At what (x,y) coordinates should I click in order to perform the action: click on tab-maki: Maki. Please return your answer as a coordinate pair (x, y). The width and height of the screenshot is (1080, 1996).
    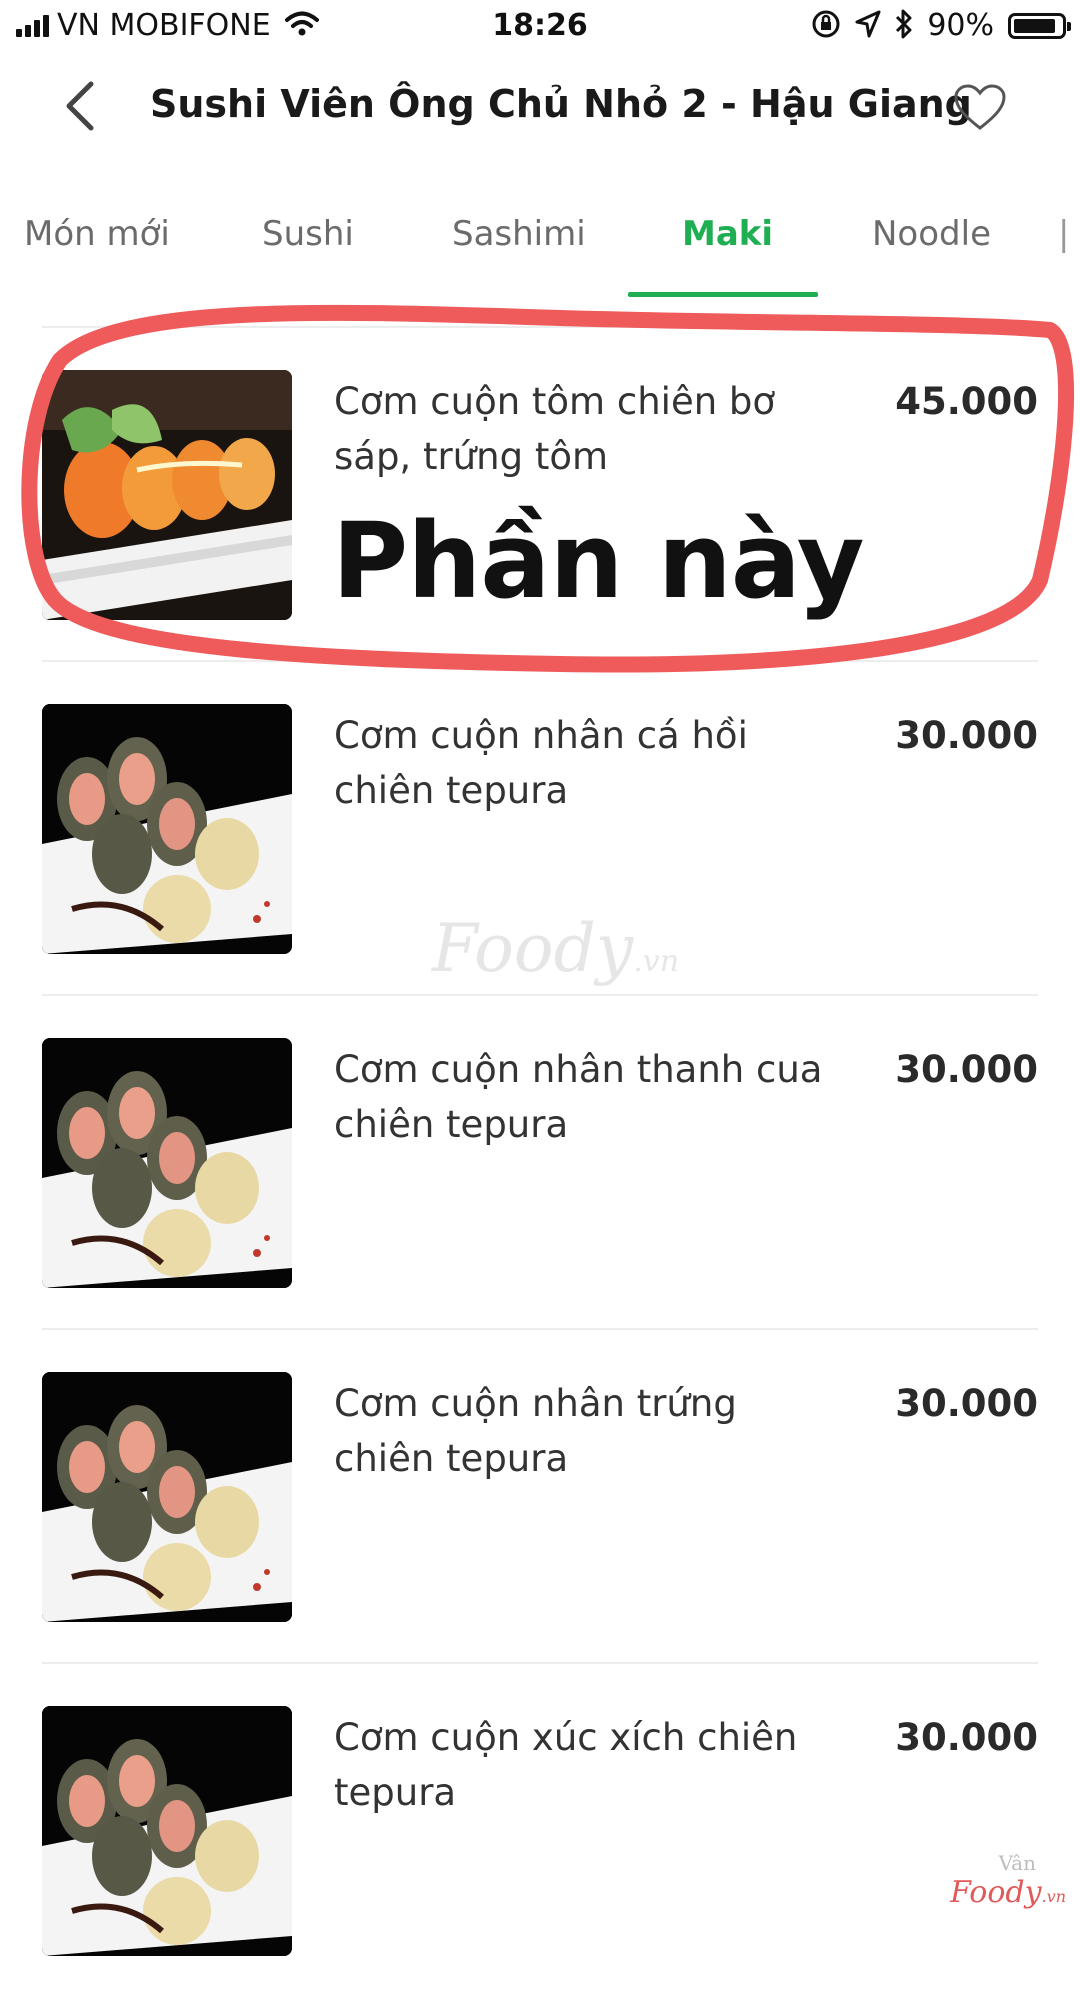
    Looking at the image, I should click on (727, 234).